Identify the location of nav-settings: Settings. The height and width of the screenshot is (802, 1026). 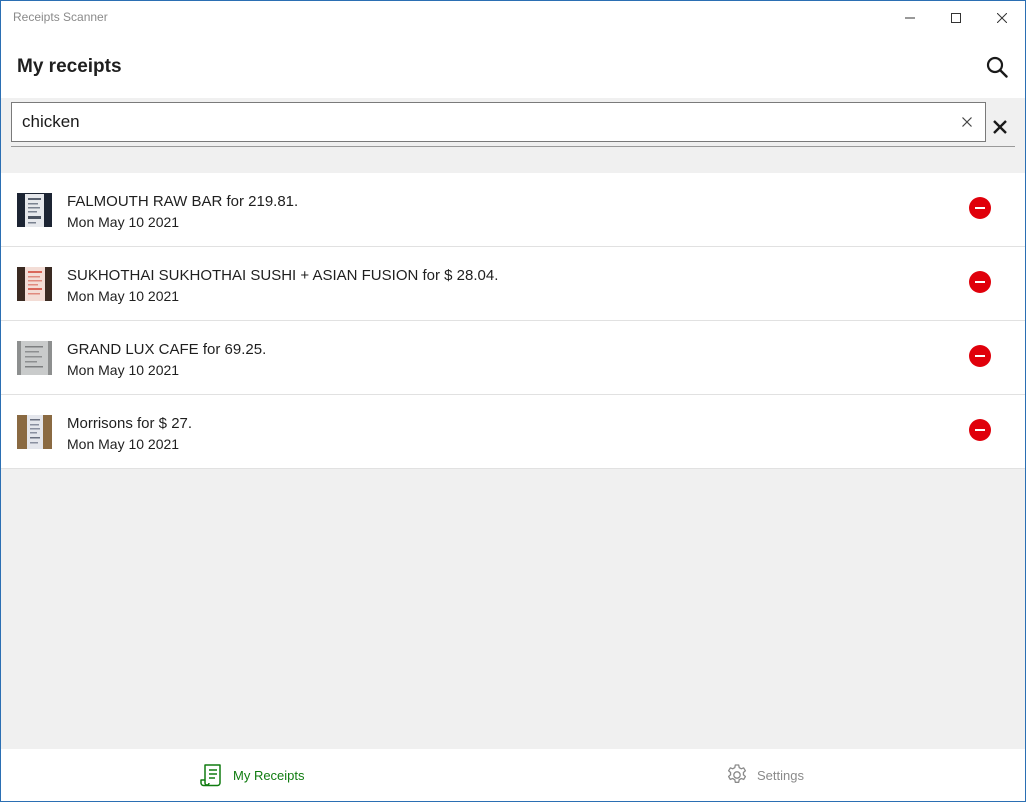
(764, 775).